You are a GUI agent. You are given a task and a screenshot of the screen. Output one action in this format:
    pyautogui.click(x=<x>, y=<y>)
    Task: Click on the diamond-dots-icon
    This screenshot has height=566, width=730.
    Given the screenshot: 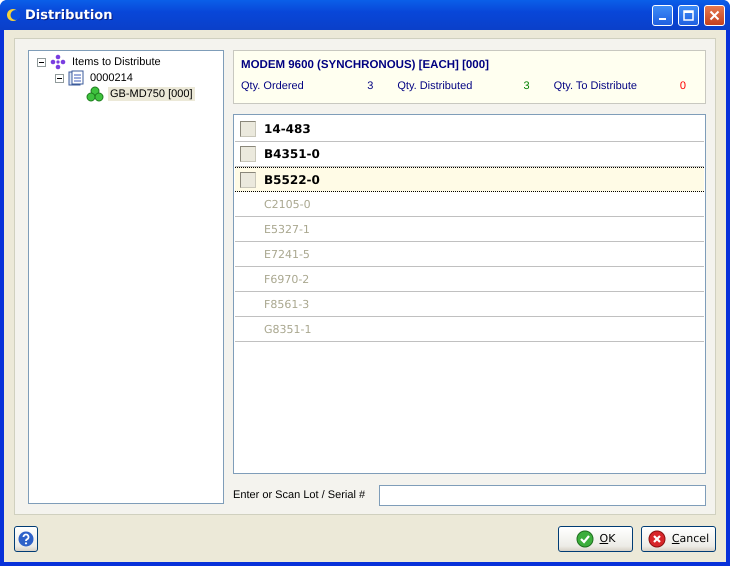 What is the action you would take?
    pyautogui.click(x=58, y=62)
    